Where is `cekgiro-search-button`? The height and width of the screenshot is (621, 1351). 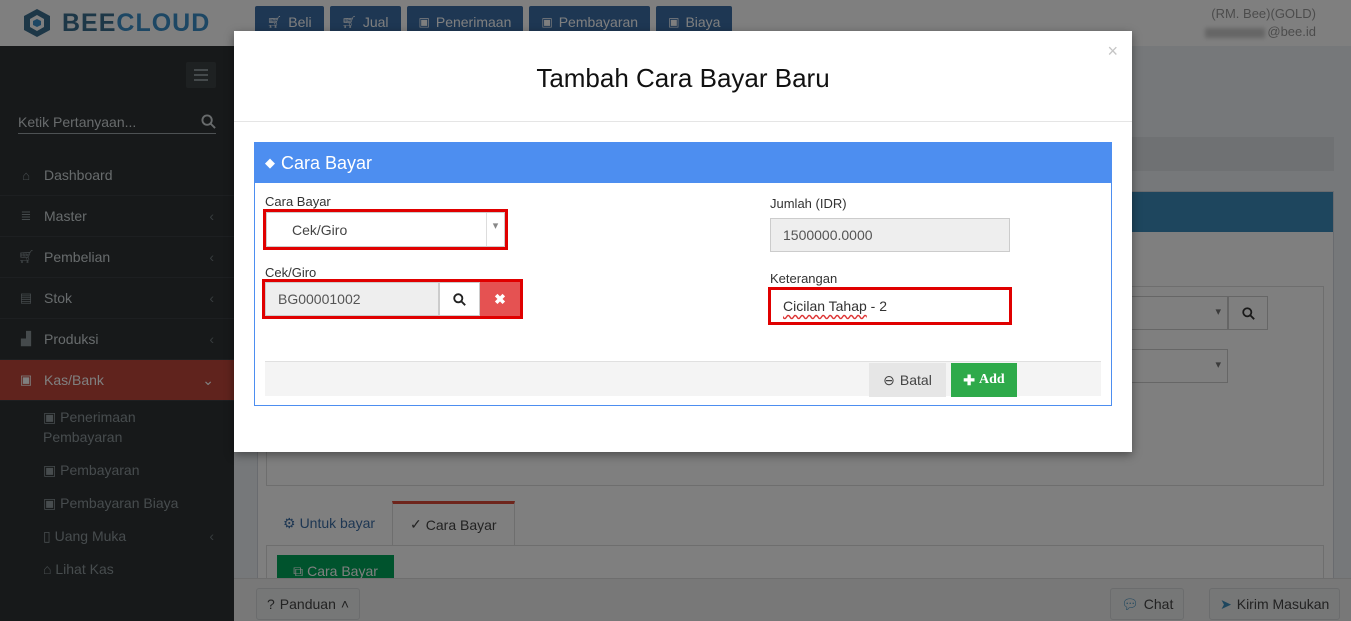 cekgiro-search-button is located at coordinates (459, 299).